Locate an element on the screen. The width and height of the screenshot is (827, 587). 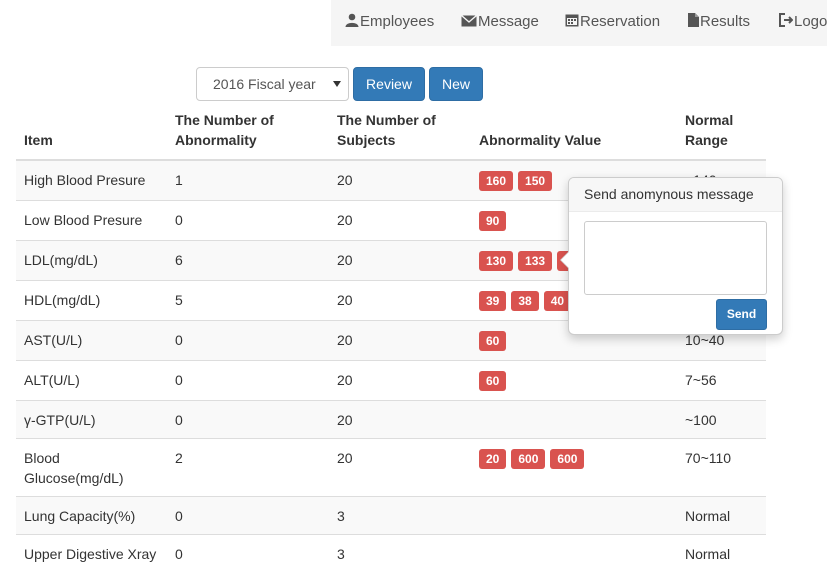
header-abnormality: The Number of Abnormality is located at coordinates (248, 133).